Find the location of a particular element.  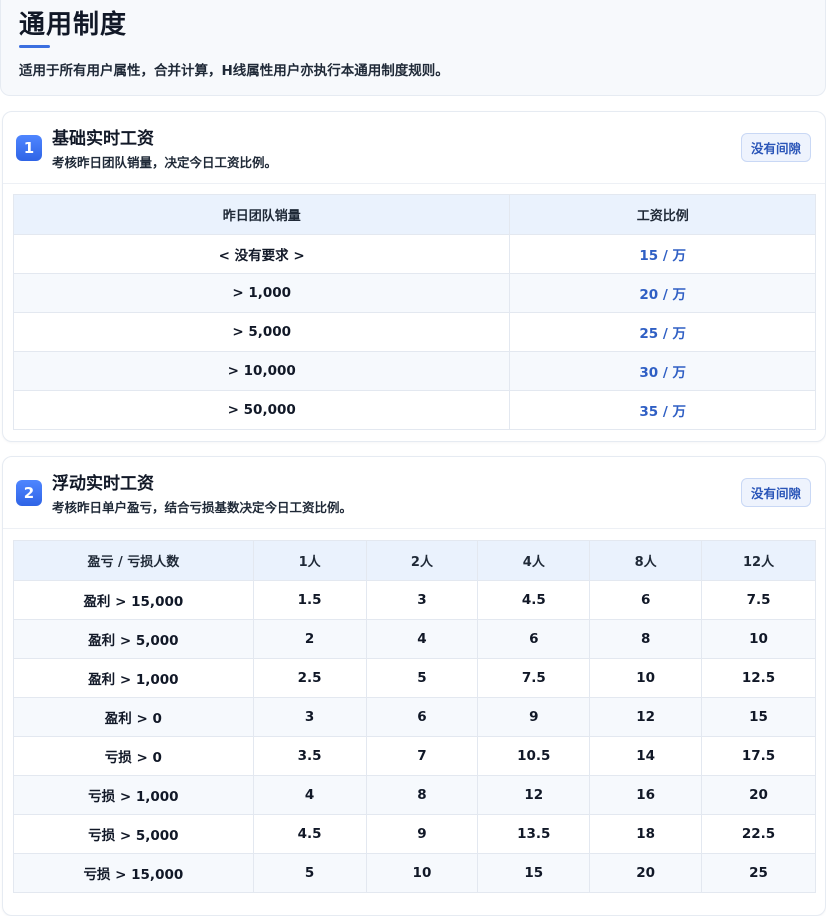

sales-threshold-cell: > 1,000 is located at coordinates (261, 293).